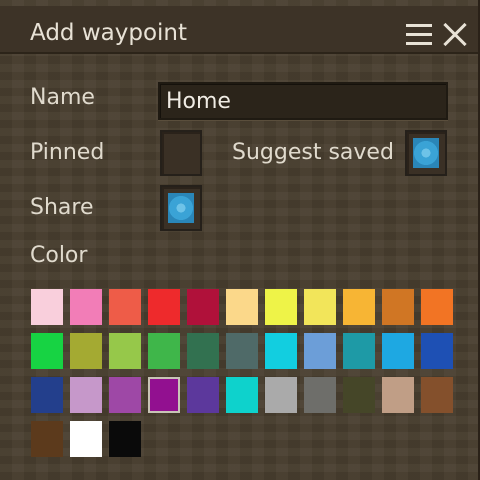 The height and width of the screenshot is (480, 480). I want to click on pinned-label: Pinned, so click(67, 152).